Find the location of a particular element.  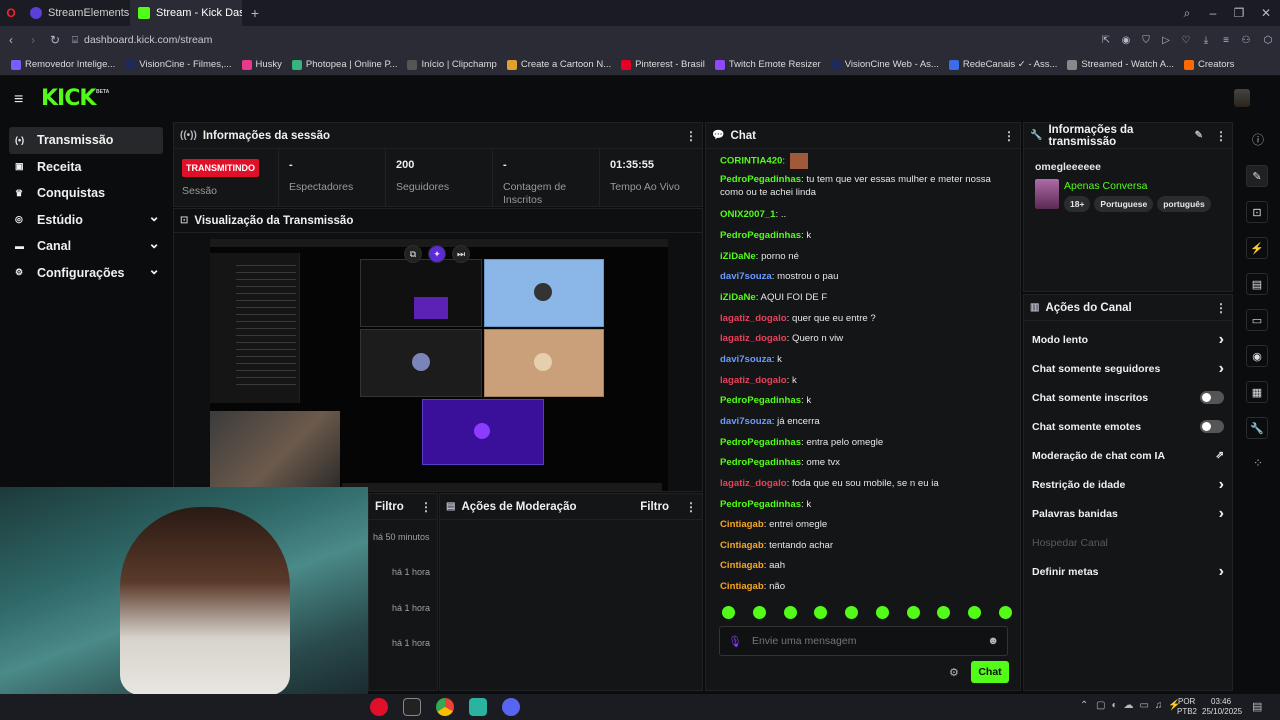

channel-action-row: Moderação de chat com IA ⇗ is located at coordinates (1128, 455).